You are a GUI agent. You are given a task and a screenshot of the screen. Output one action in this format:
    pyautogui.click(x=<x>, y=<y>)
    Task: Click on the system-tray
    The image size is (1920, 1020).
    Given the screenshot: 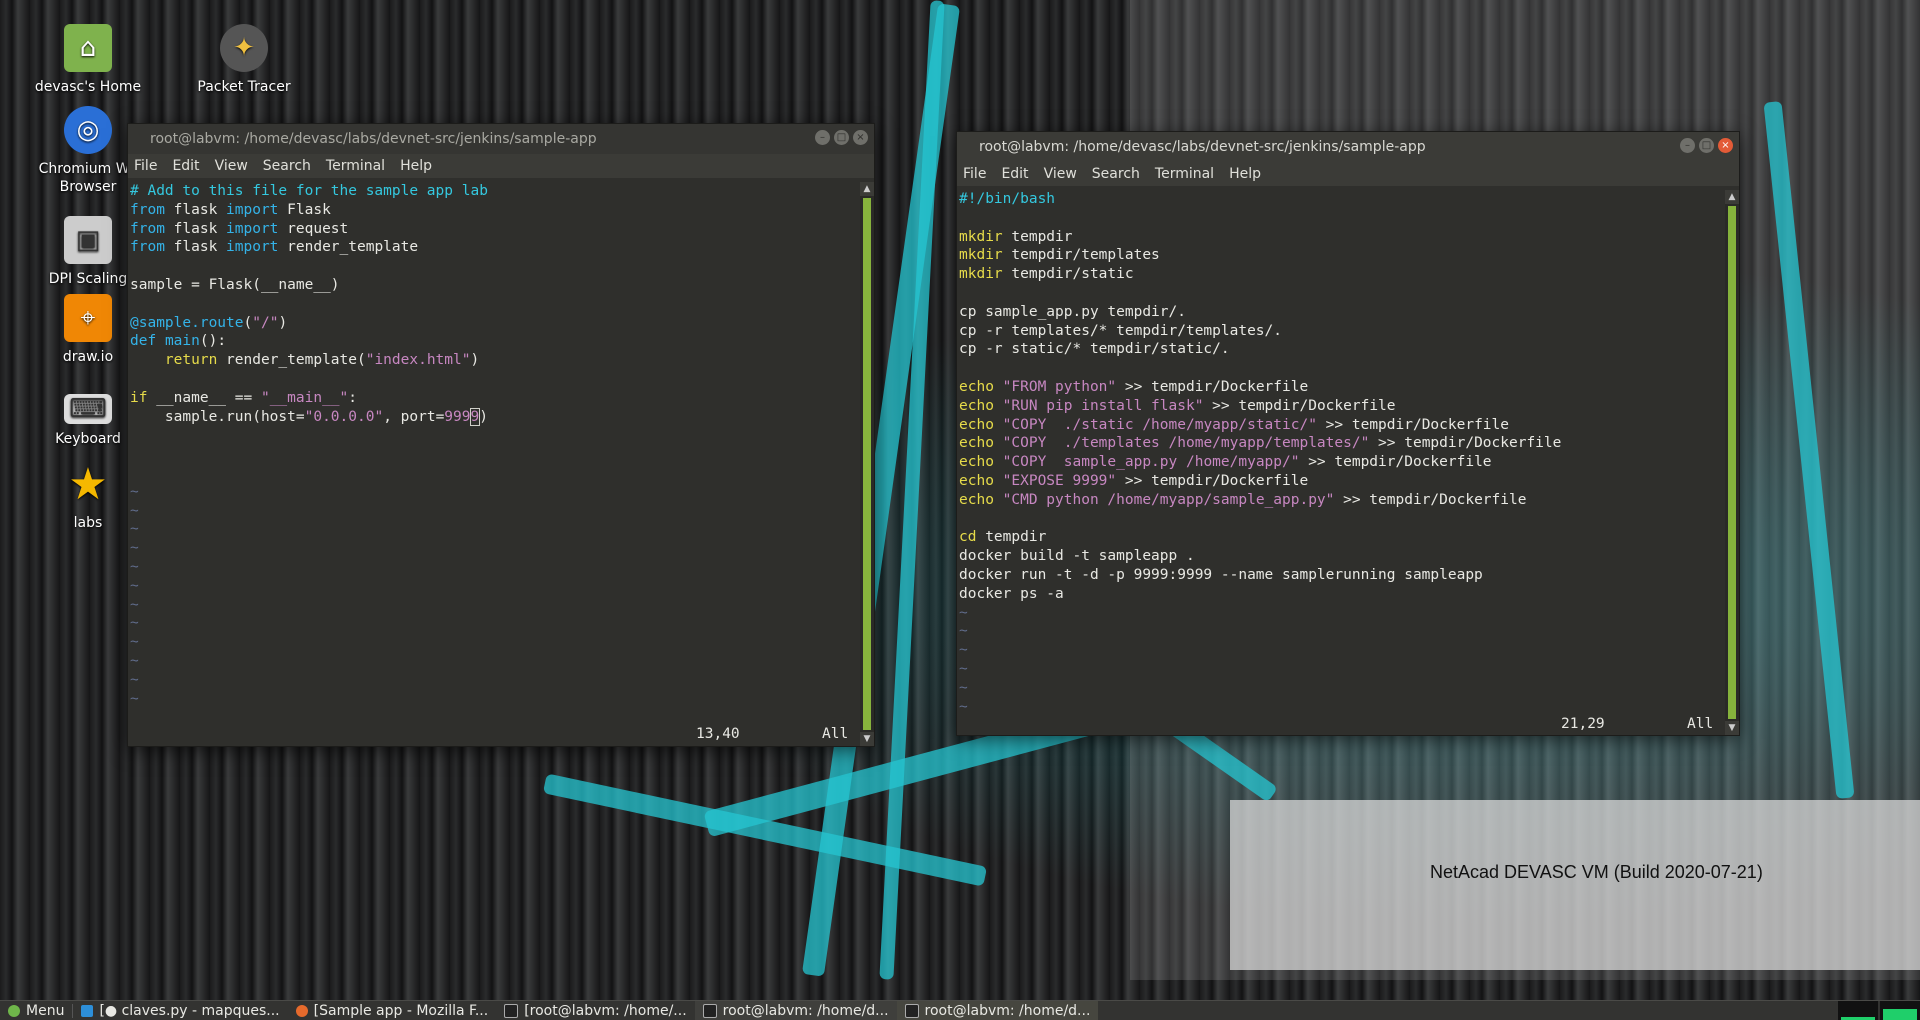 What is the action you would take?
    pyautogui.click(x=1879, y=1010)
    